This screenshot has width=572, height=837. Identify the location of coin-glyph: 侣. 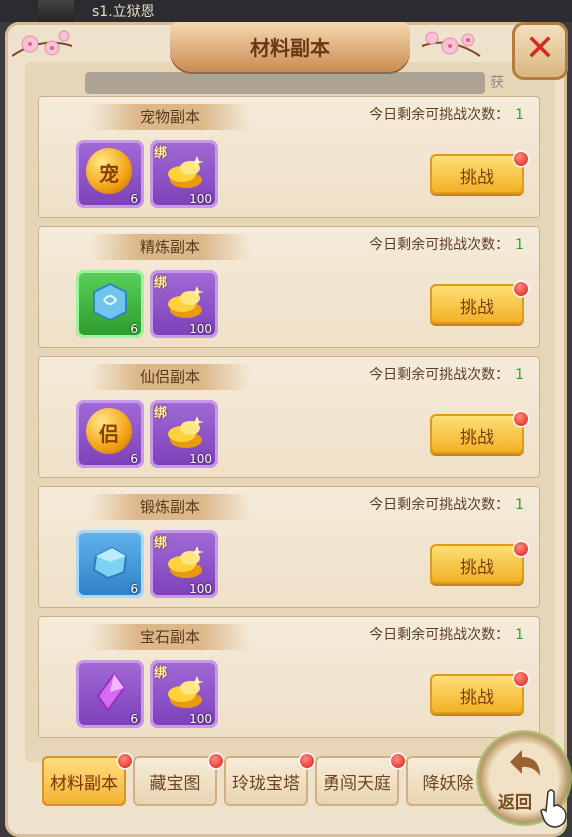
(109, 434).